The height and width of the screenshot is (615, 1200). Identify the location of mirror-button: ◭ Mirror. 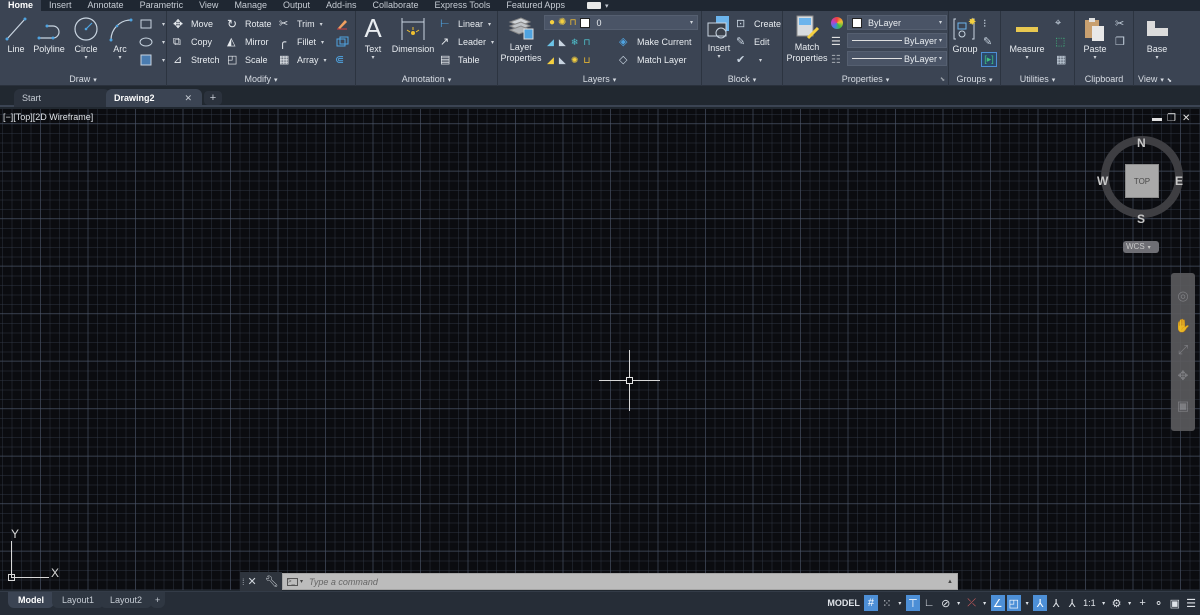
(248, 42).